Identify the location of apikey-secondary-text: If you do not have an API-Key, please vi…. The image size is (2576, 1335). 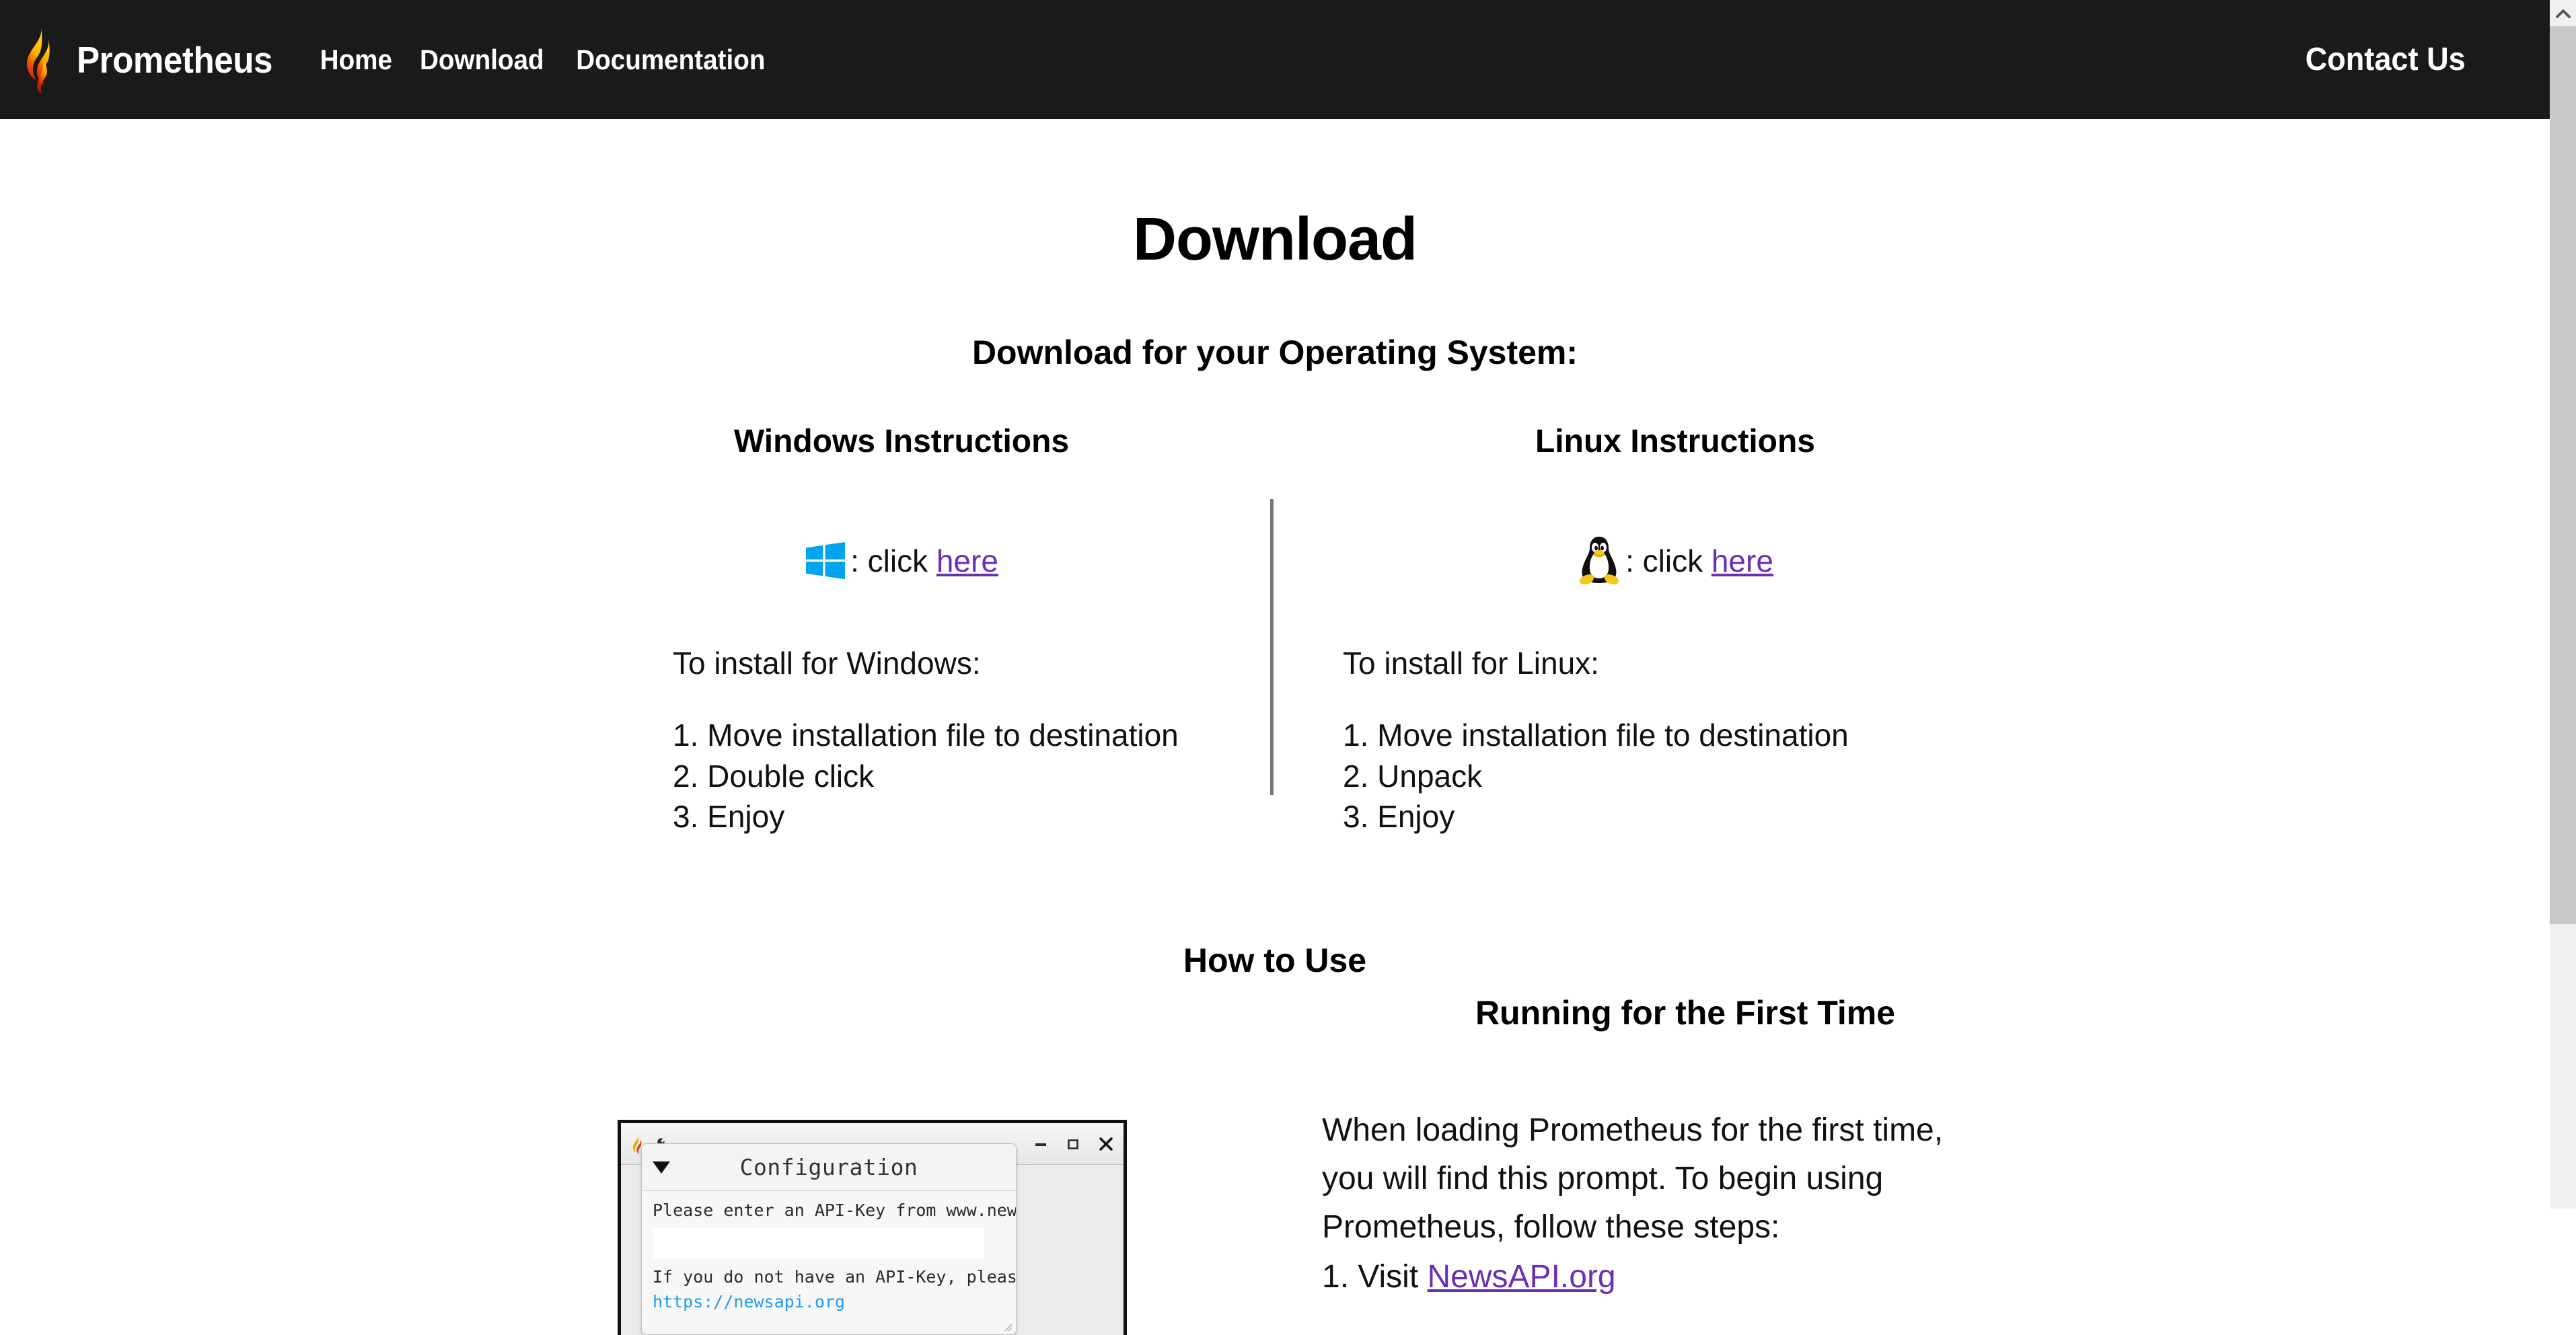
(835, 1276).